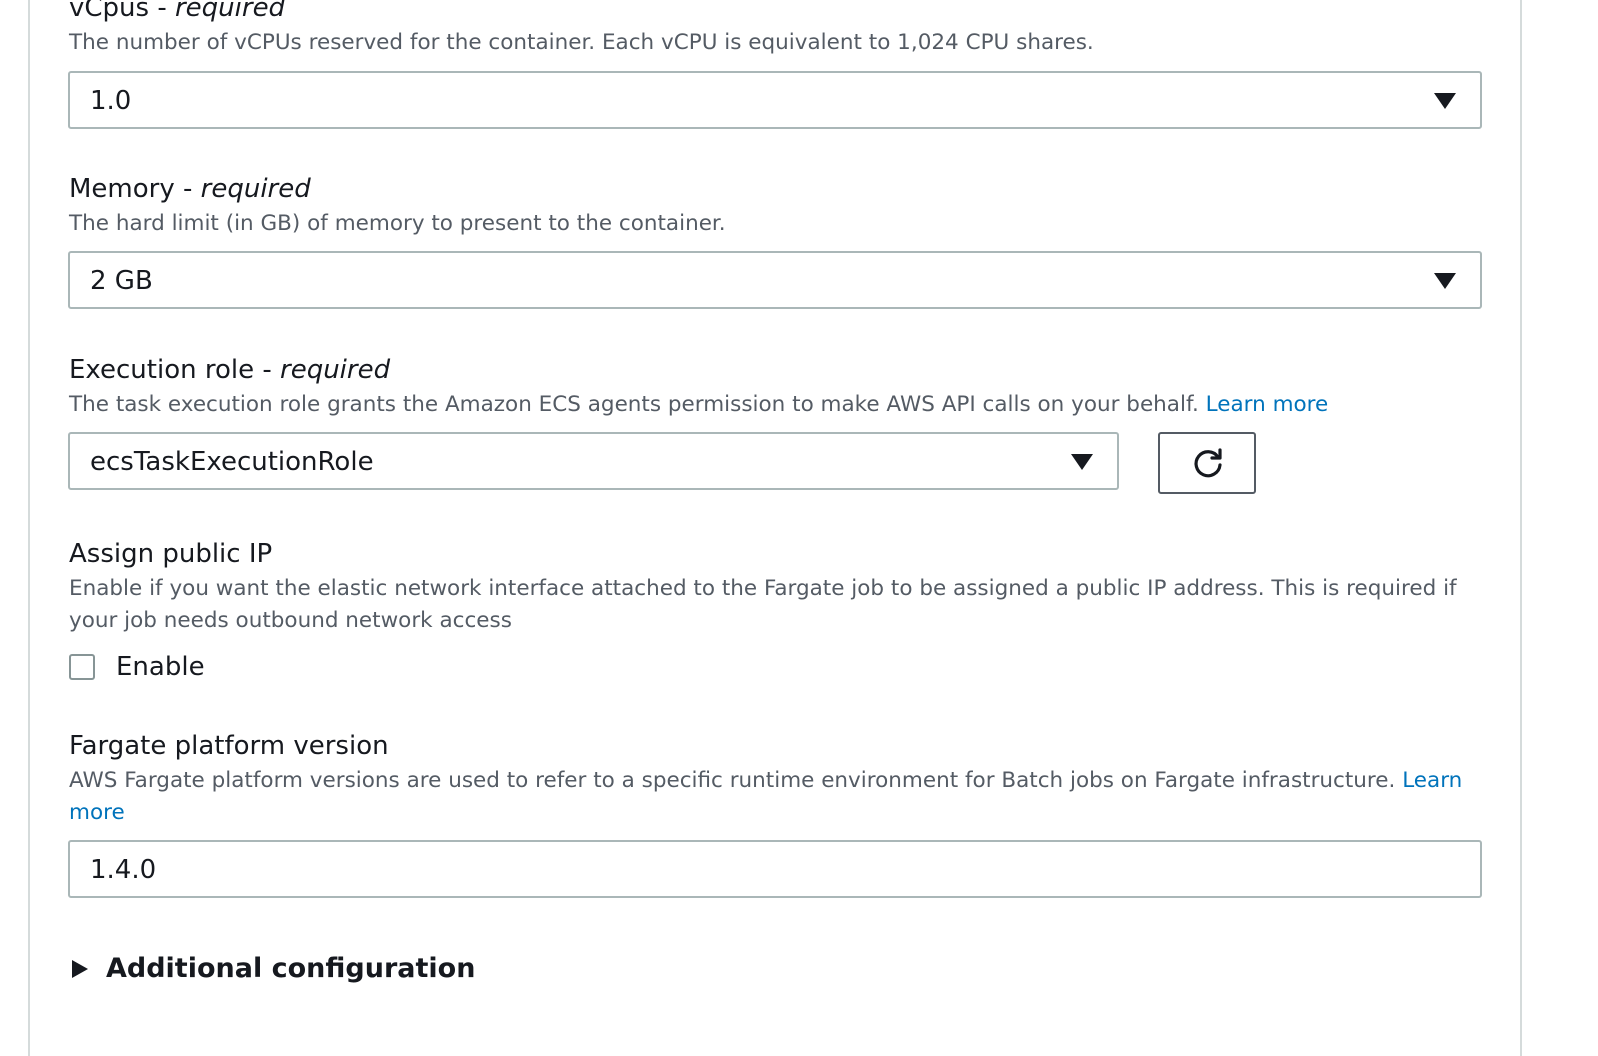 Image resolution: width=1598 pixels, height=1056 pixels. I want to click on memory-label-text: Memory -, so click(131, 189).